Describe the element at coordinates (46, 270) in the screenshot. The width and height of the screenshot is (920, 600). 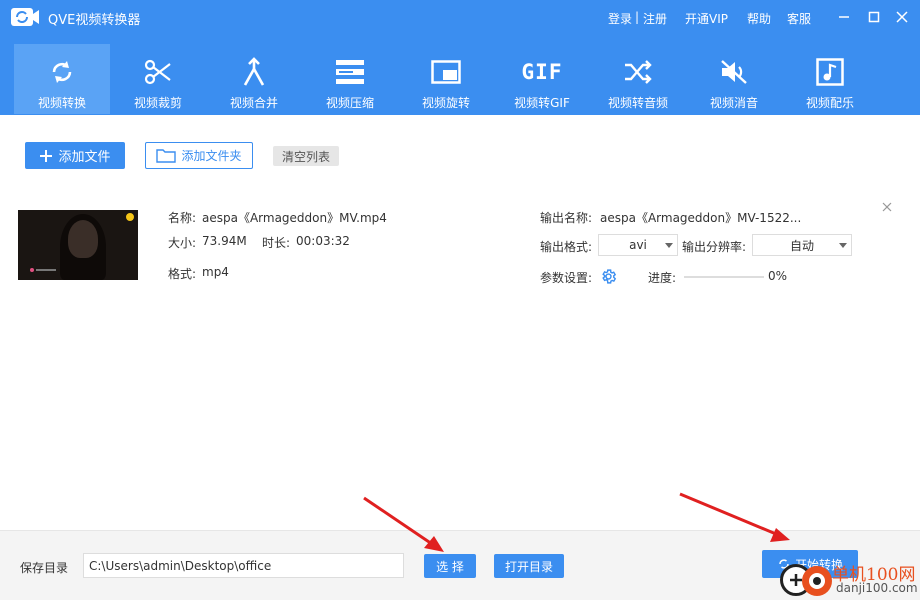
I see `thumbnail-line` at that location.